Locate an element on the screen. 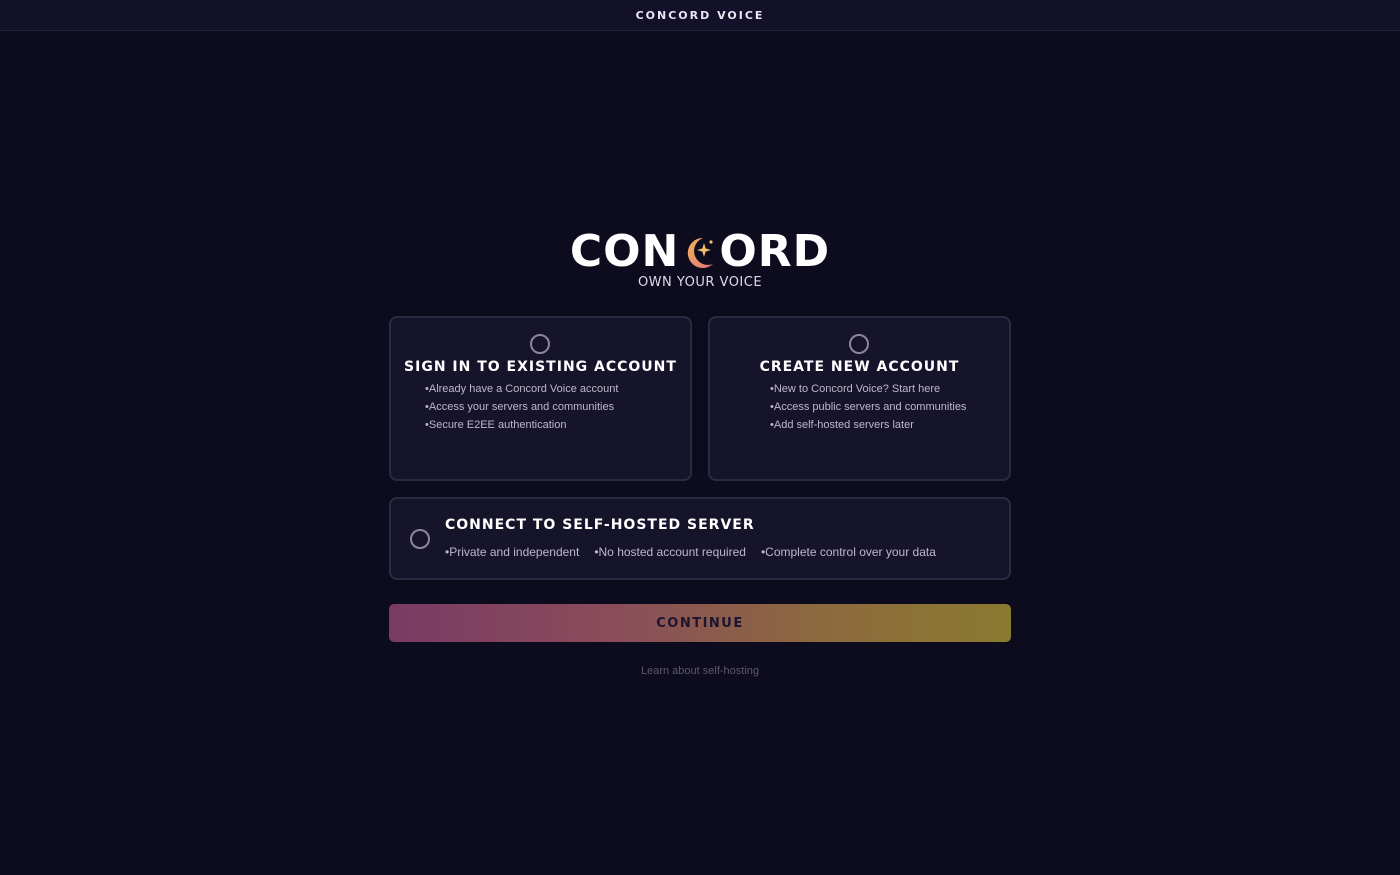 The height and width of the screenshot is (875, 1400). bullet-item: Access your servers and communities is located at coordinates (521, 407).